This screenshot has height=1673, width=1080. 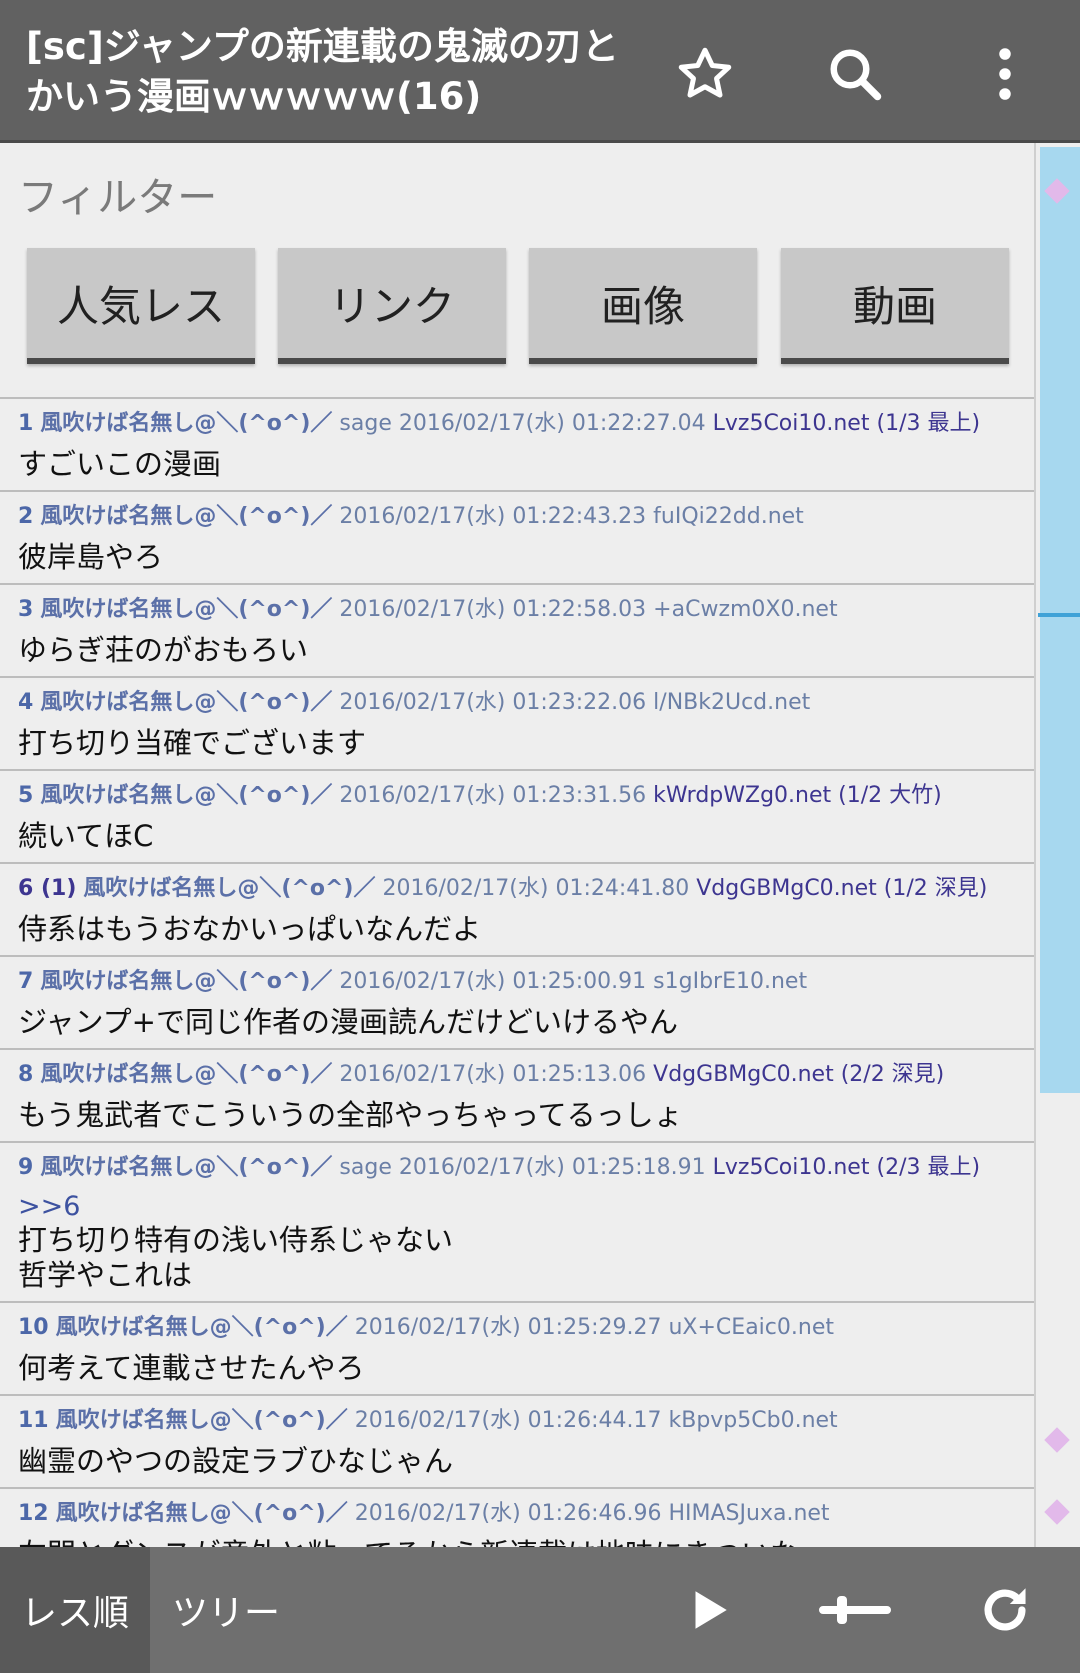 What do you see at coordinates (540, 71) in the screenshot?
I see `app-bar: [sc]ジャンプの新連載の鬼滅の刃と かいう漫画ｗｗｗｗｗ(16)` at bounding box center [540, 71].